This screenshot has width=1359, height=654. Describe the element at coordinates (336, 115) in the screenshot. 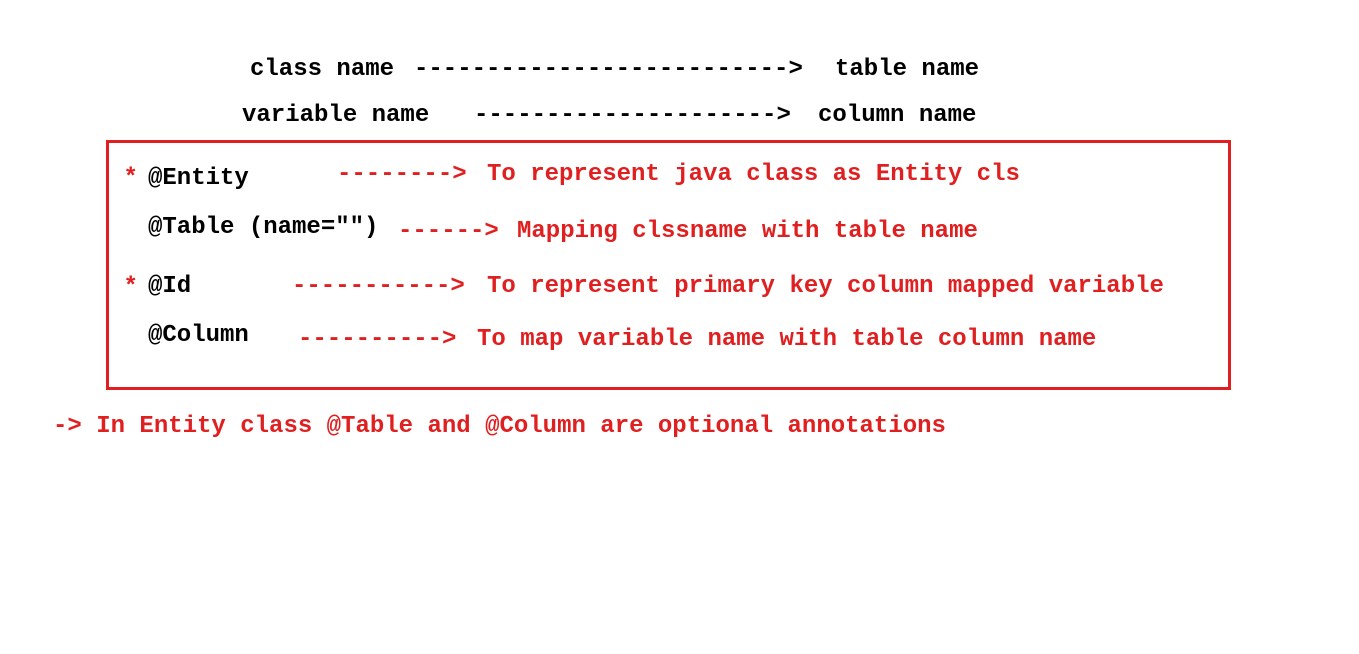

I see `mapping-variable-name: variable name` at that location.